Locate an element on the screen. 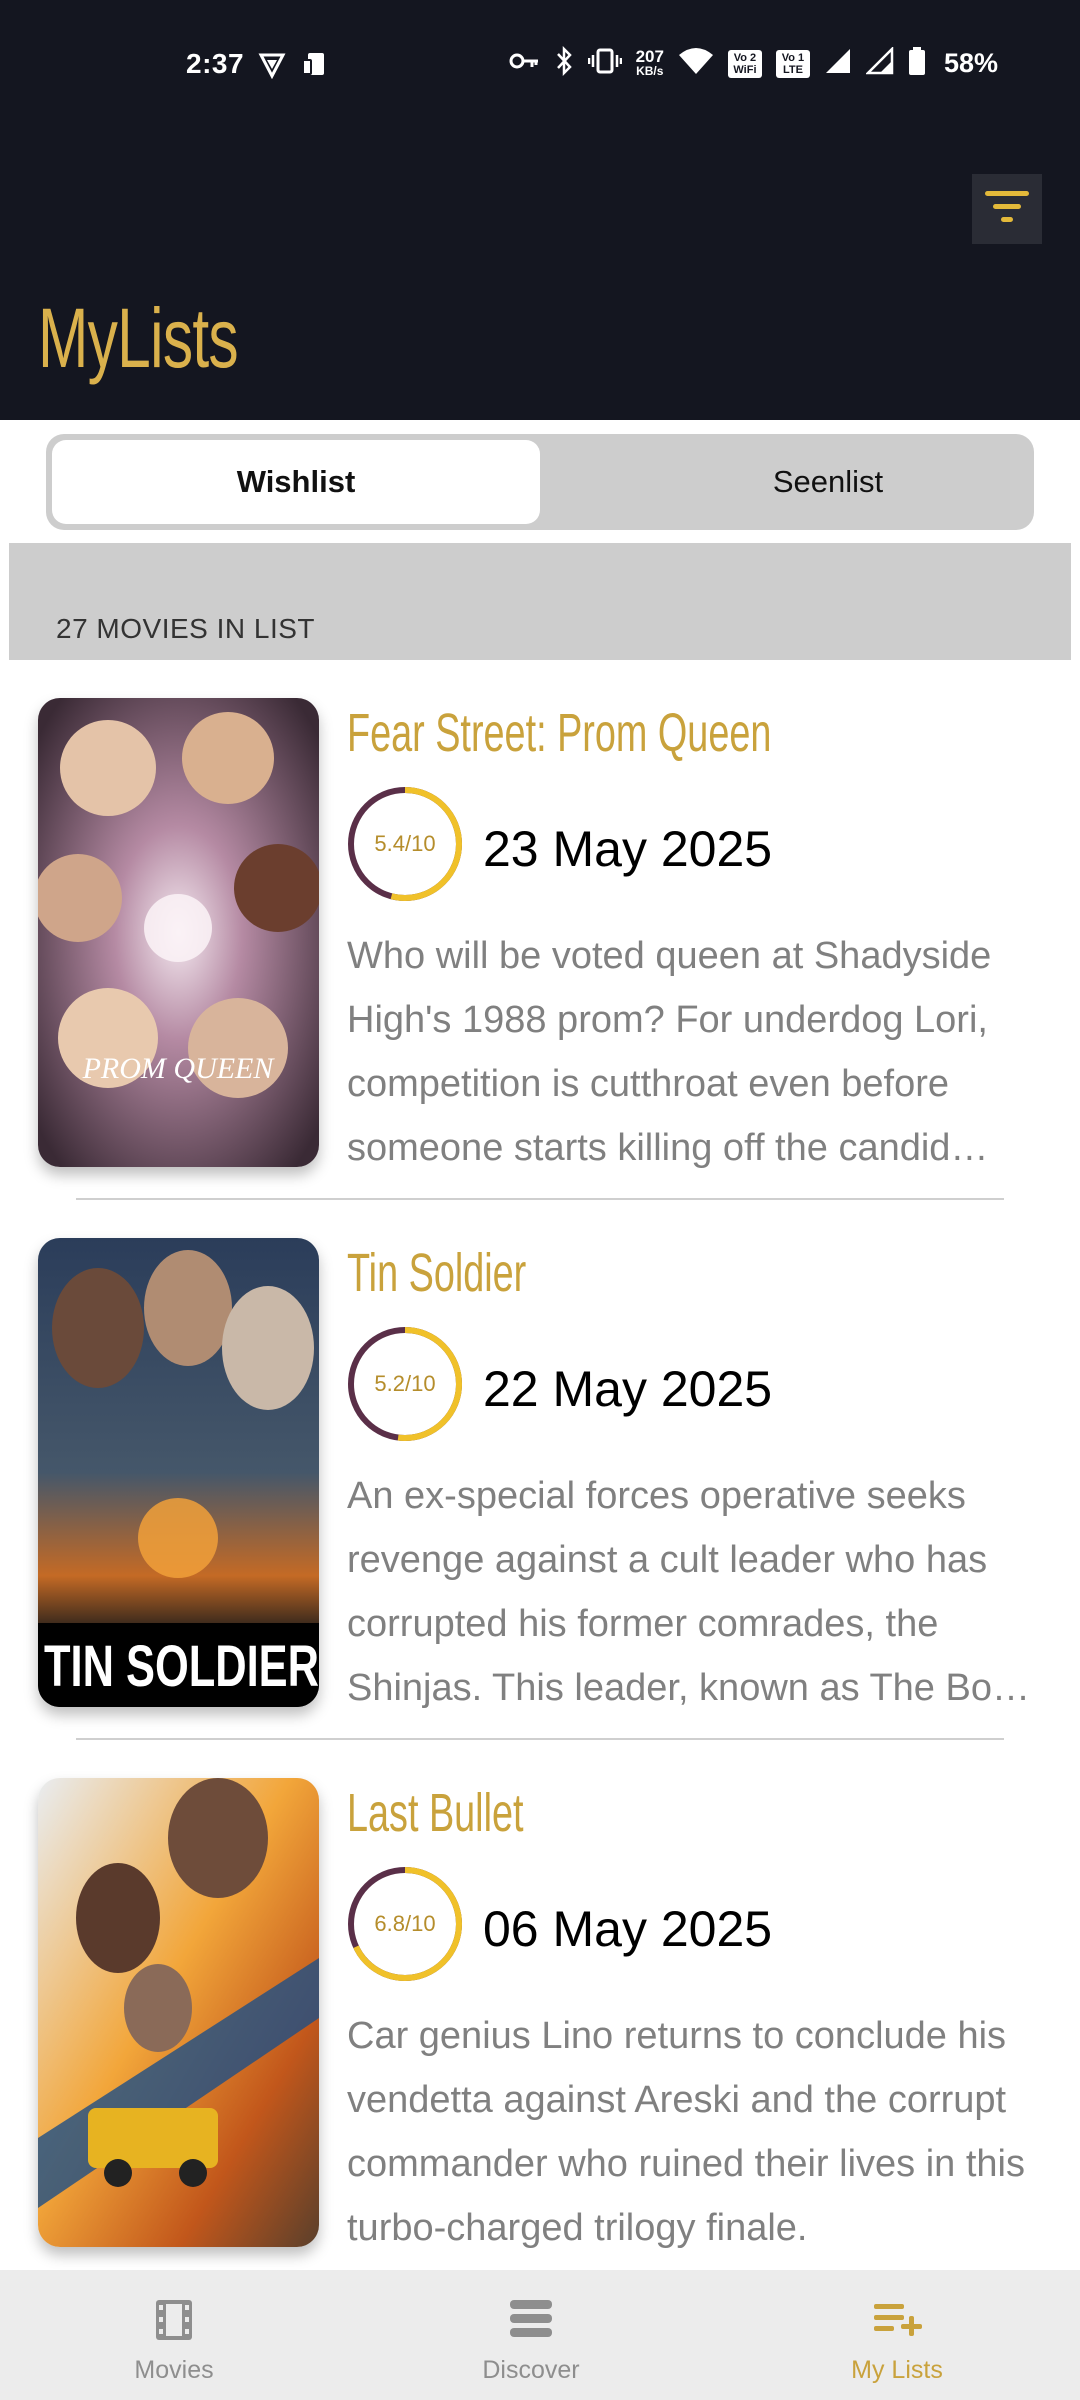 The width and height of the screenshot is (1080, 2400). rating-label: 5.2/10 is located at coordinates (405, 1383).